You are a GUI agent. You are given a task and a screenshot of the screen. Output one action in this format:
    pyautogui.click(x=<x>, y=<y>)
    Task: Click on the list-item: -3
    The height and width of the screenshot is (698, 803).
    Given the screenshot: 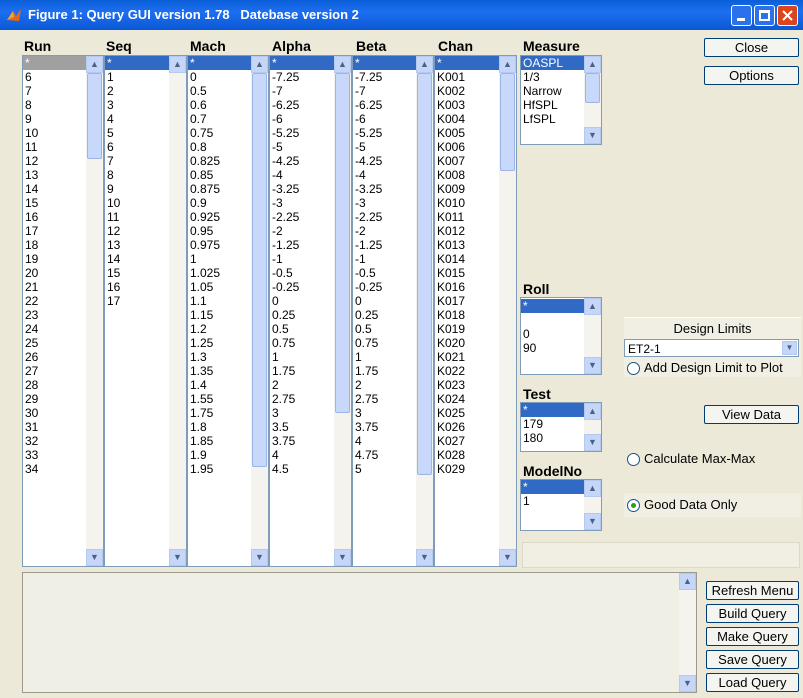 What is the action you would take?
    pyautogui.click(x=384, y=203)
    